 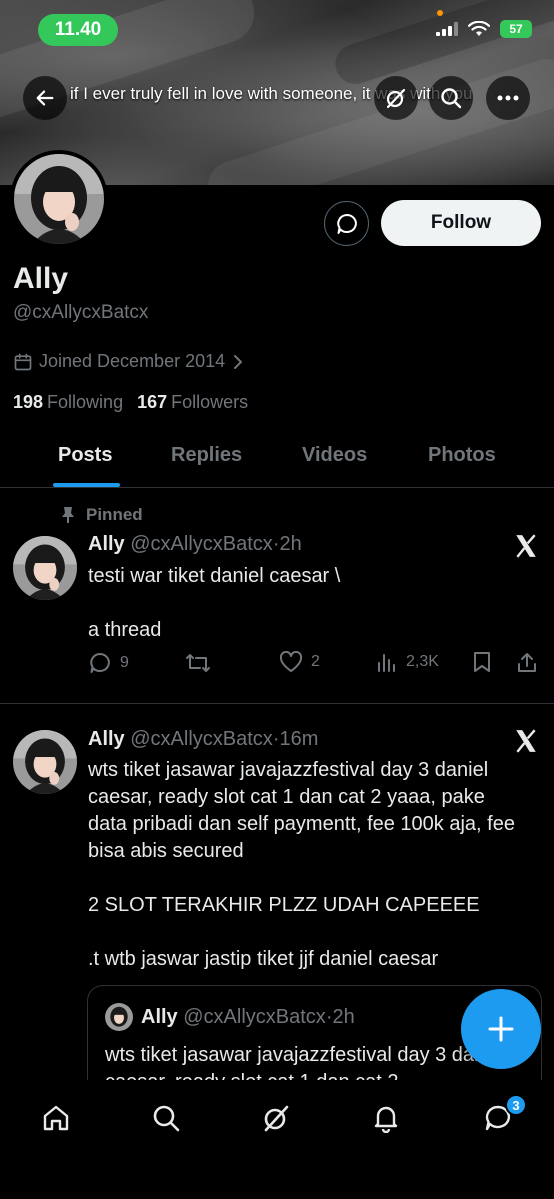 I want to click on views-button: 2,3K, so click(x=407, y=662).